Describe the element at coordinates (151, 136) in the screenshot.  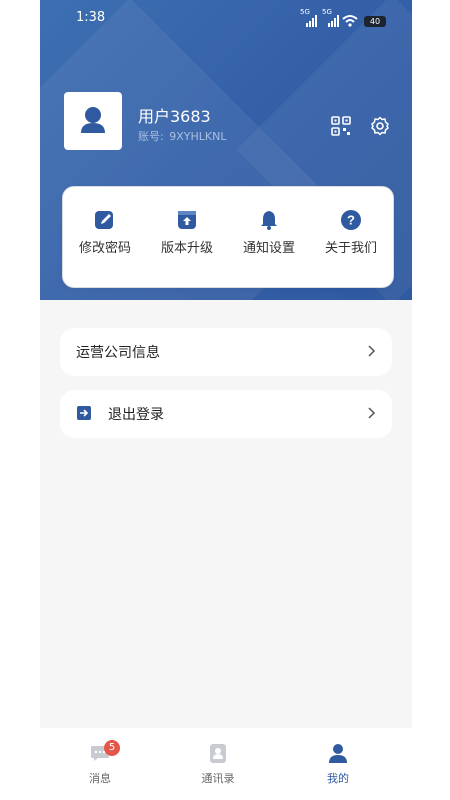
I see `account-label: 账号:` at that location.